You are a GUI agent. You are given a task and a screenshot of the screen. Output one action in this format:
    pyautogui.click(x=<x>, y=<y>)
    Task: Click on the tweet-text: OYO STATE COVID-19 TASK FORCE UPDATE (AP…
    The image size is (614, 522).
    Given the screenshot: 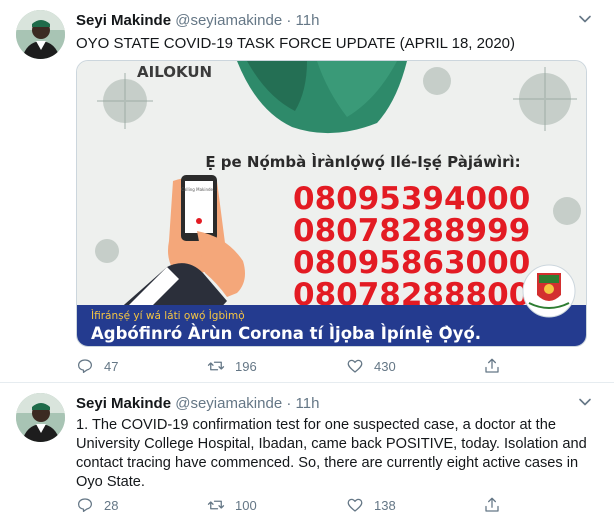 What is the action you would take?
    pyautogui.click(x=296, y=43)
    